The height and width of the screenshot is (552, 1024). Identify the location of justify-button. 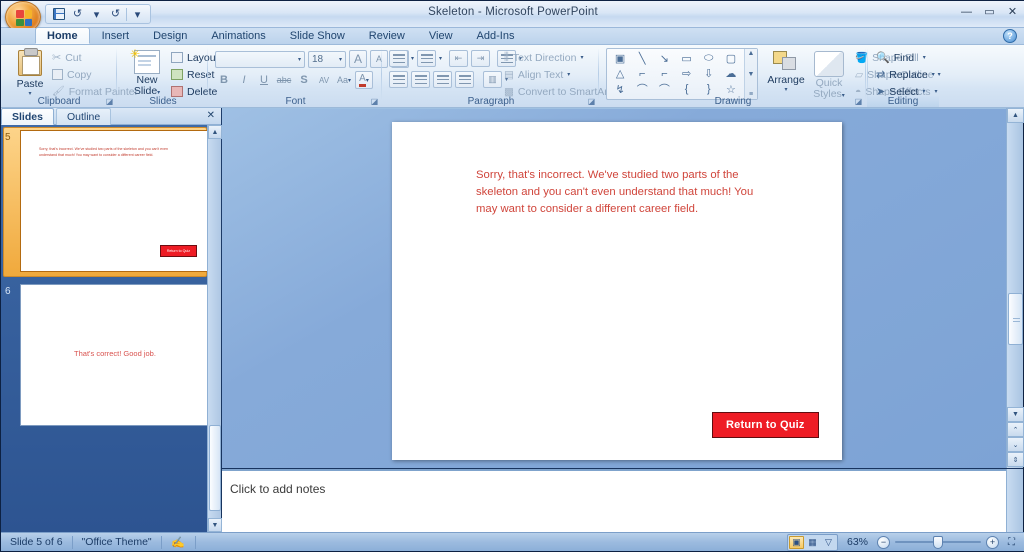
(464, 79).